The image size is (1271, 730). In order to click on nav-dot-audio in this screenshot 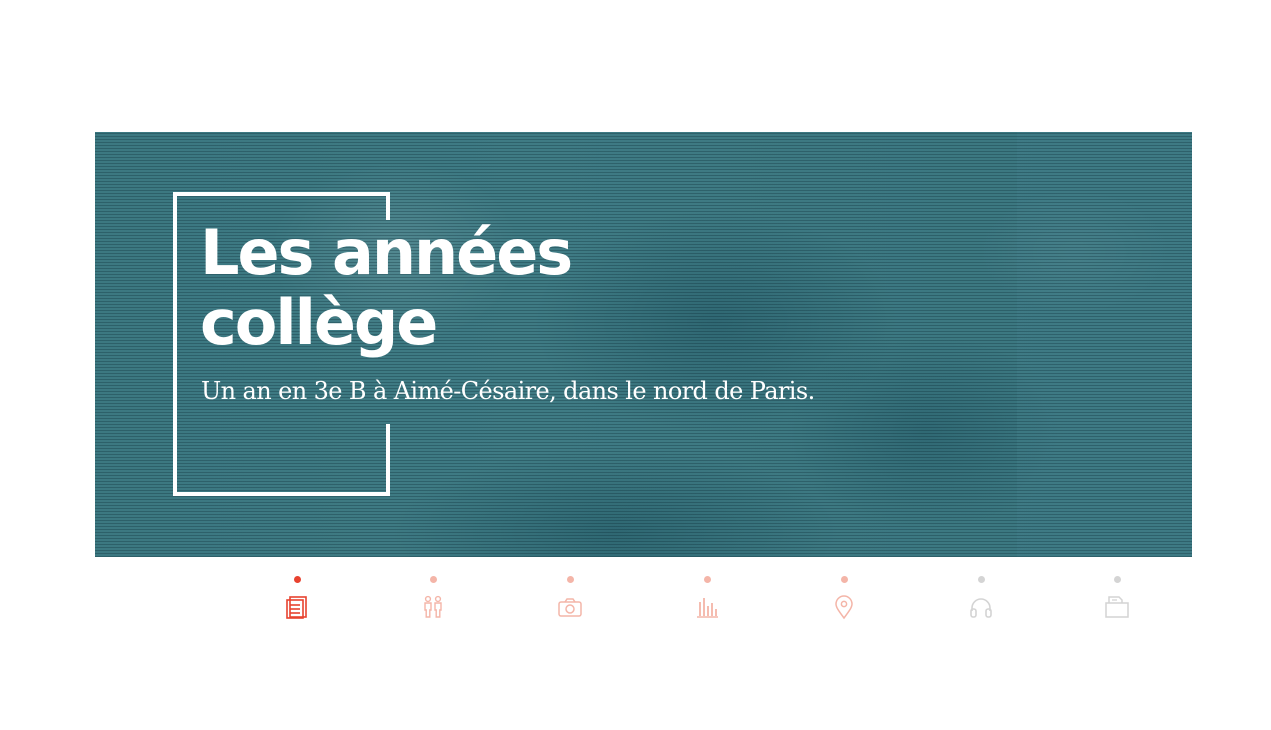, I will do `click(981, 579)`.